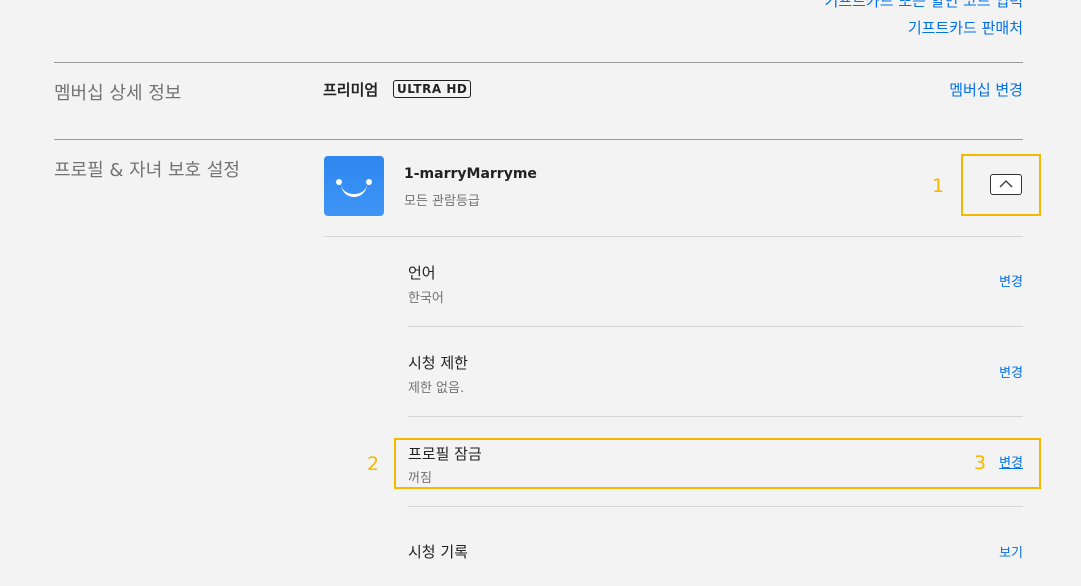 Image resolution: width=1081 pixels, height=586 pixels. Describe the element at coordinates (426, 298) in the screenshot. I see `setting-language-value: 한국어` at that location.